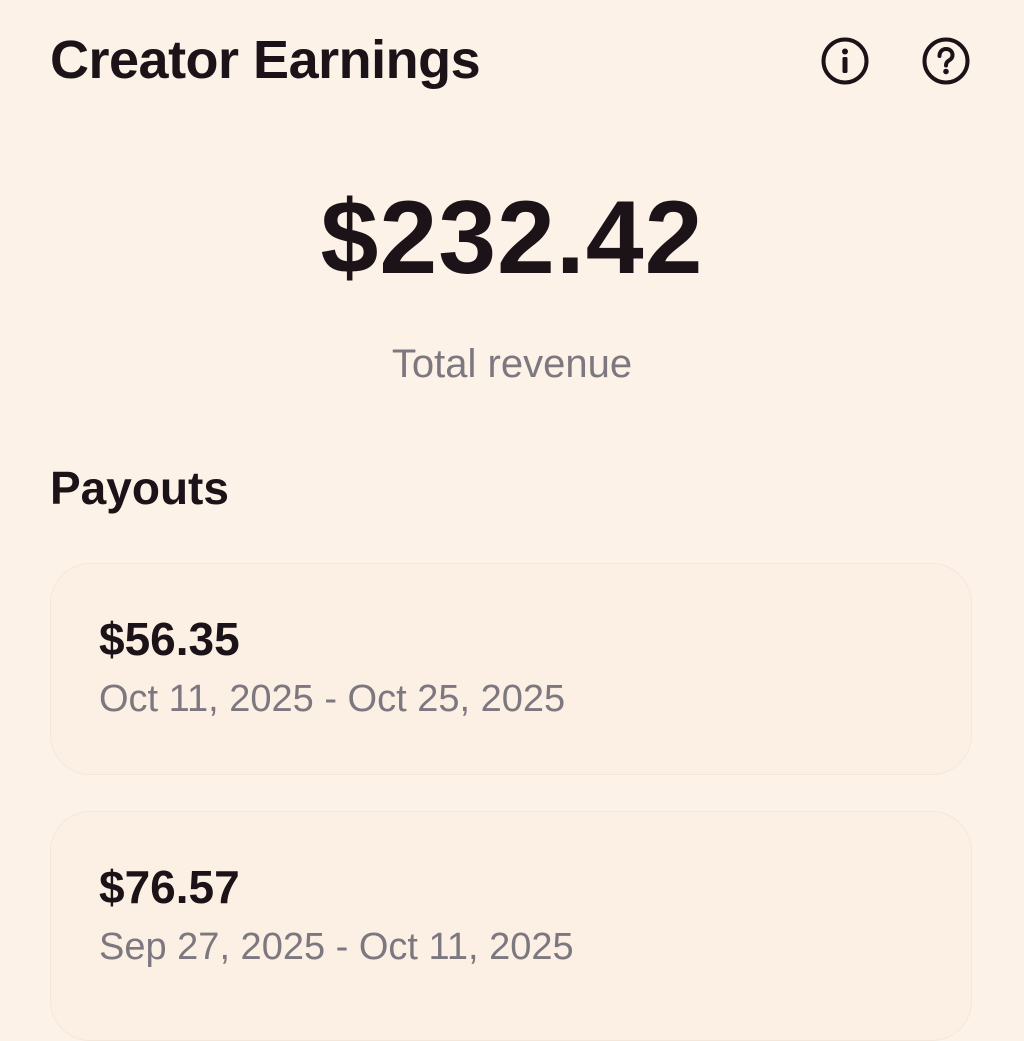 The height and width of the screenshot is (1041, 1024). Describe the element at coordinates (169, 887) in the screenshot. I see `payout-amount: $76.57` at that location.